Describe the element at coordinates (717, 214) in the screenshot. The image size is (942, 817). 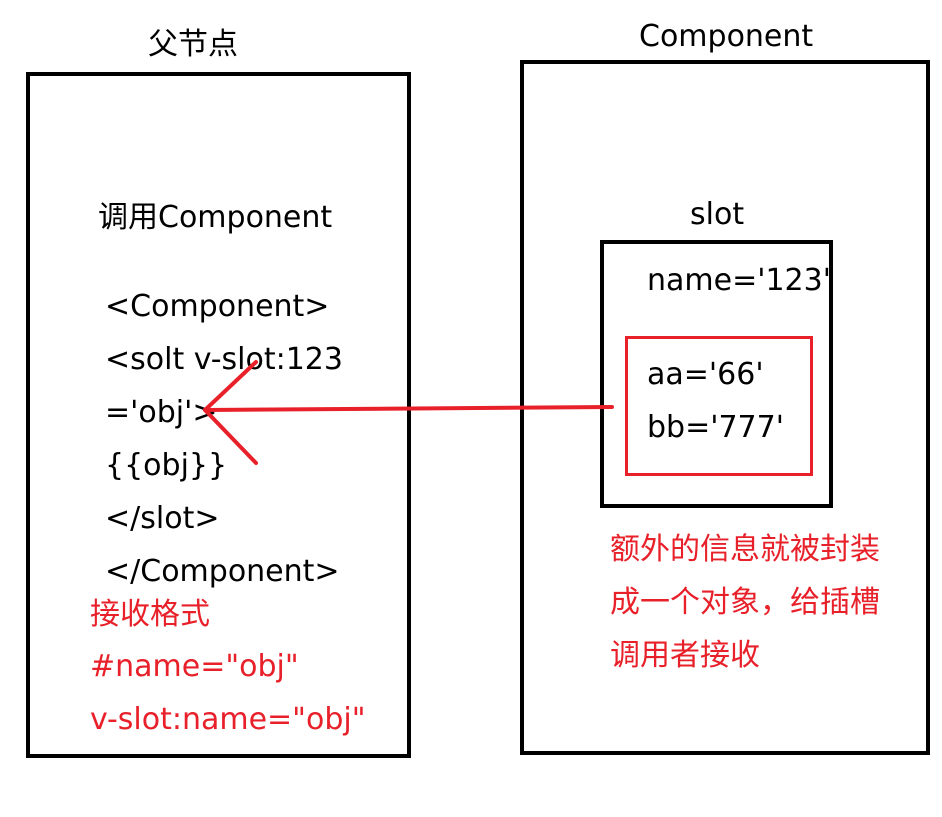
I see `slot-label: slot` at that location.